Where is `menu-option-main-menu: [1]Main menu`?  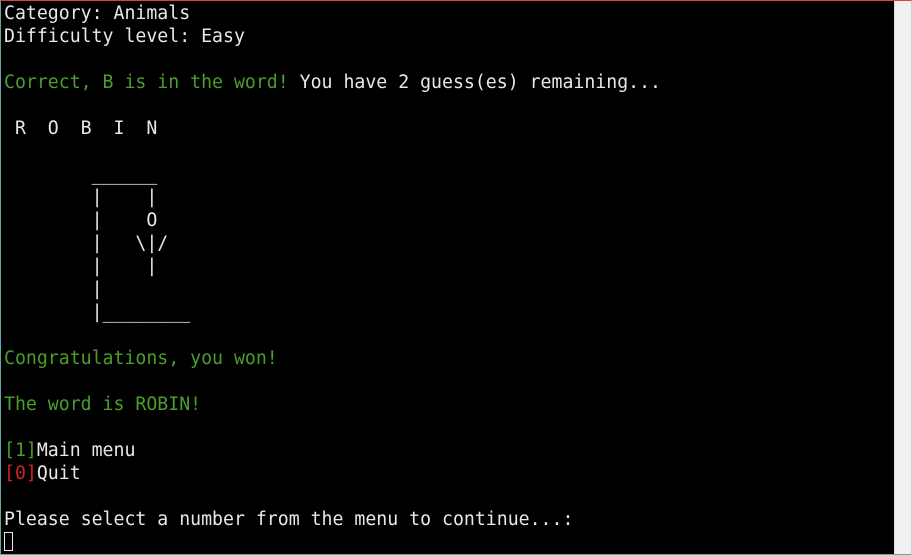 menu-option-main-menu: [1]Main menu is located at coordinates (69, 450).